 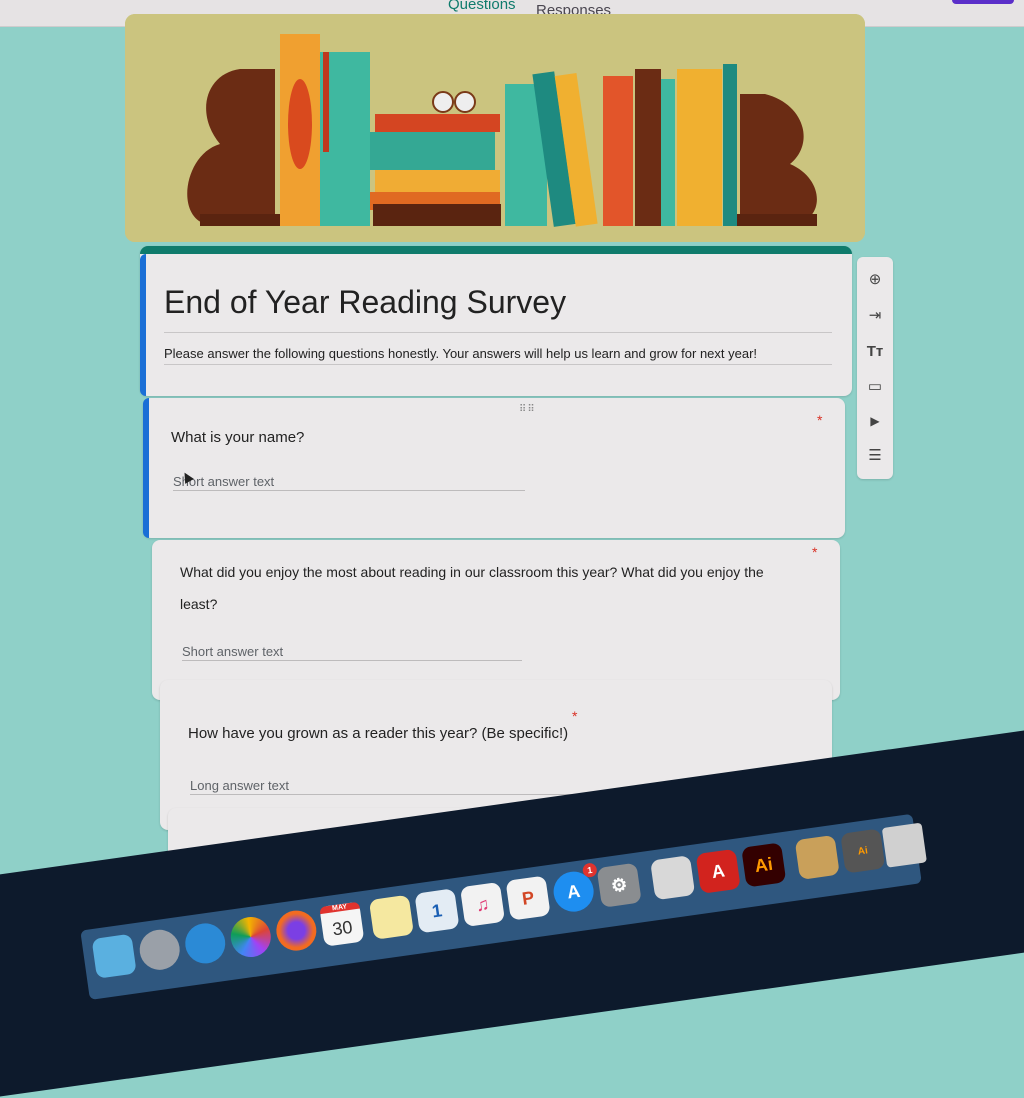 What do you see at coordinates (205, 943) in the screenshot?
I see `edge-icon` at bounding box center [205, 943].